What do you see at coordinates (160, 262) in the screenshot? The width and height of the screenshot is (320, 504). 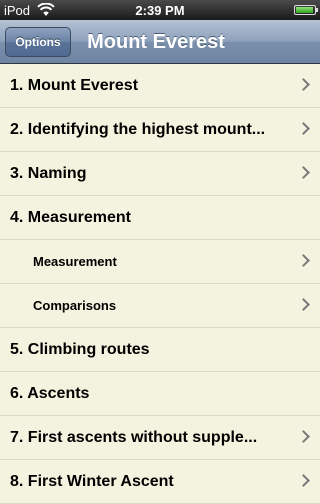 I see `list-subitem: Measurement` at bounding box center [160, 262].